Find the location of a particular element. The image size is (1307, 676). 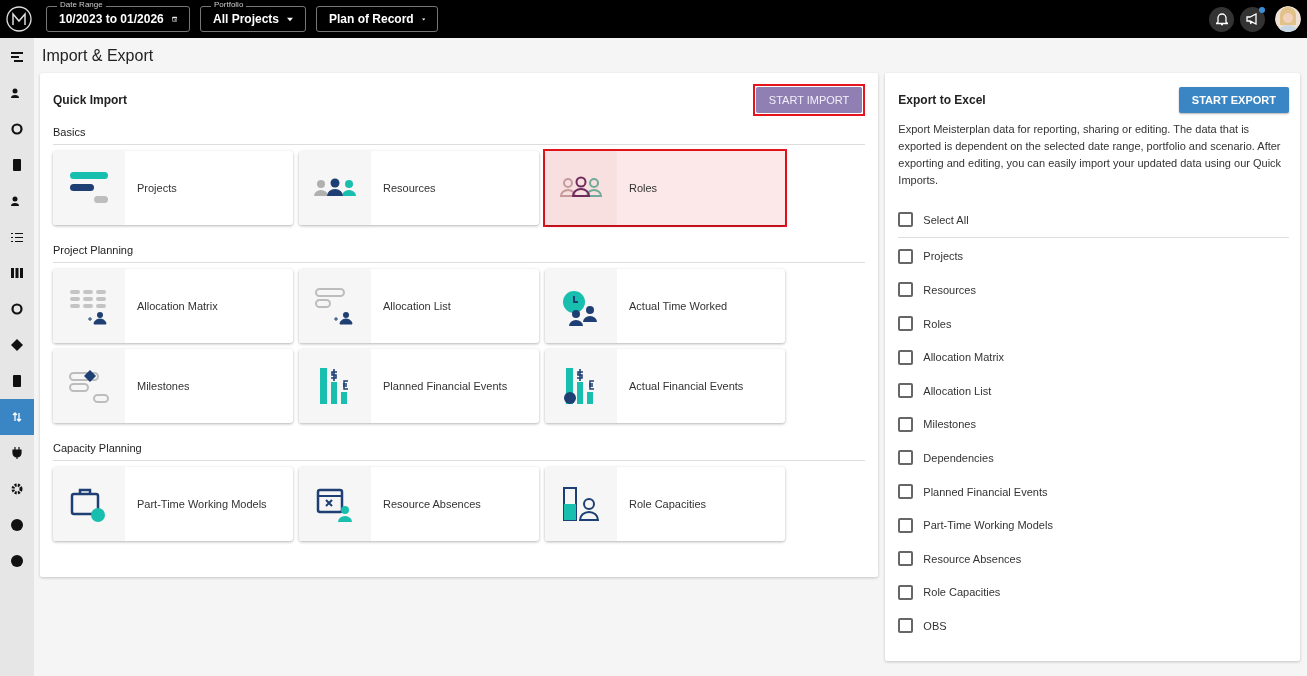

megaphone-icon is located at coordinates (1252, 19).